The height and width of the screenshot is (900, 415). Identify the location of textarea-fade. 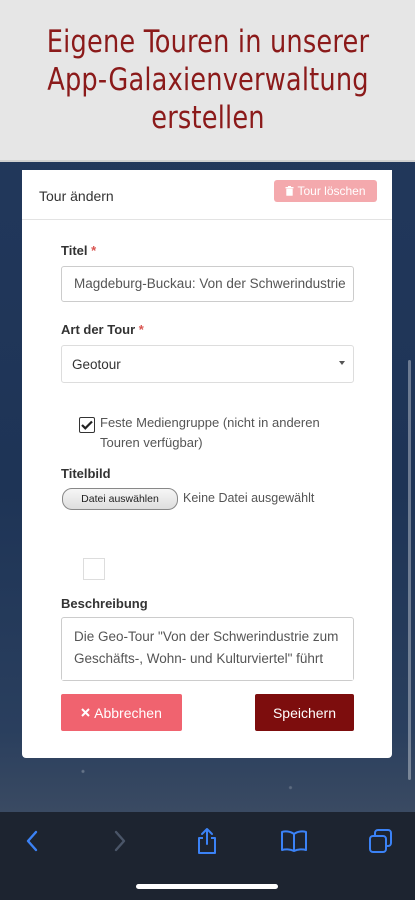
(207, 674).